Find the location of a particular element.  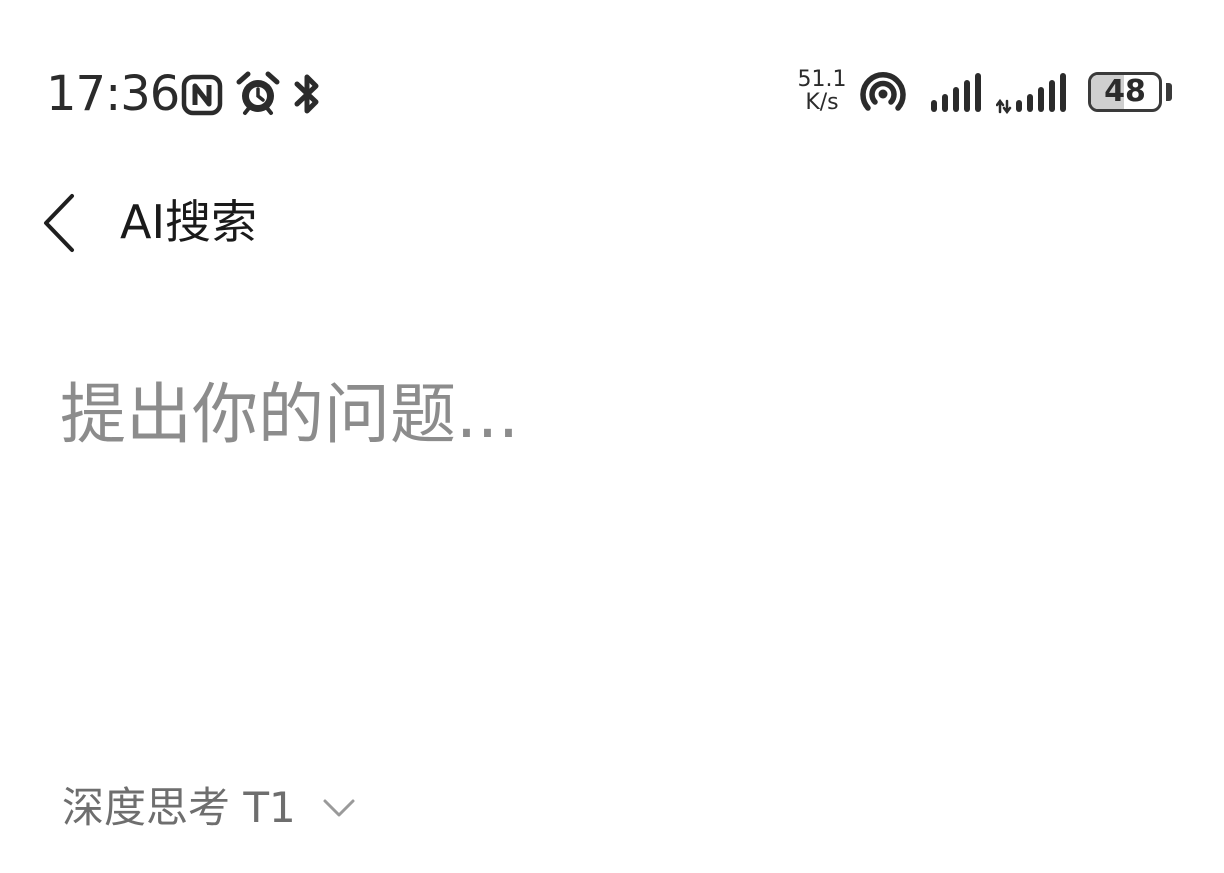

question-input is located at coordinates (610, 415).